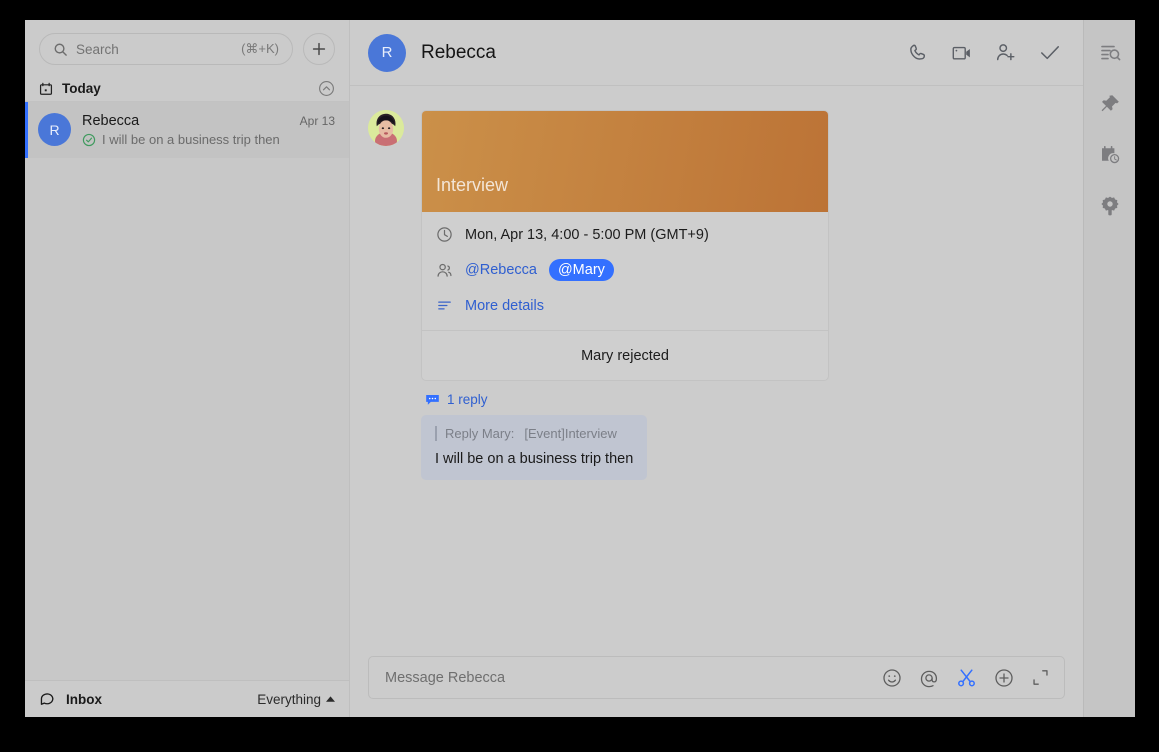 This screenshot has height=752, width=1159. I want to click on add-attachment-icon, so click(1004, 678).